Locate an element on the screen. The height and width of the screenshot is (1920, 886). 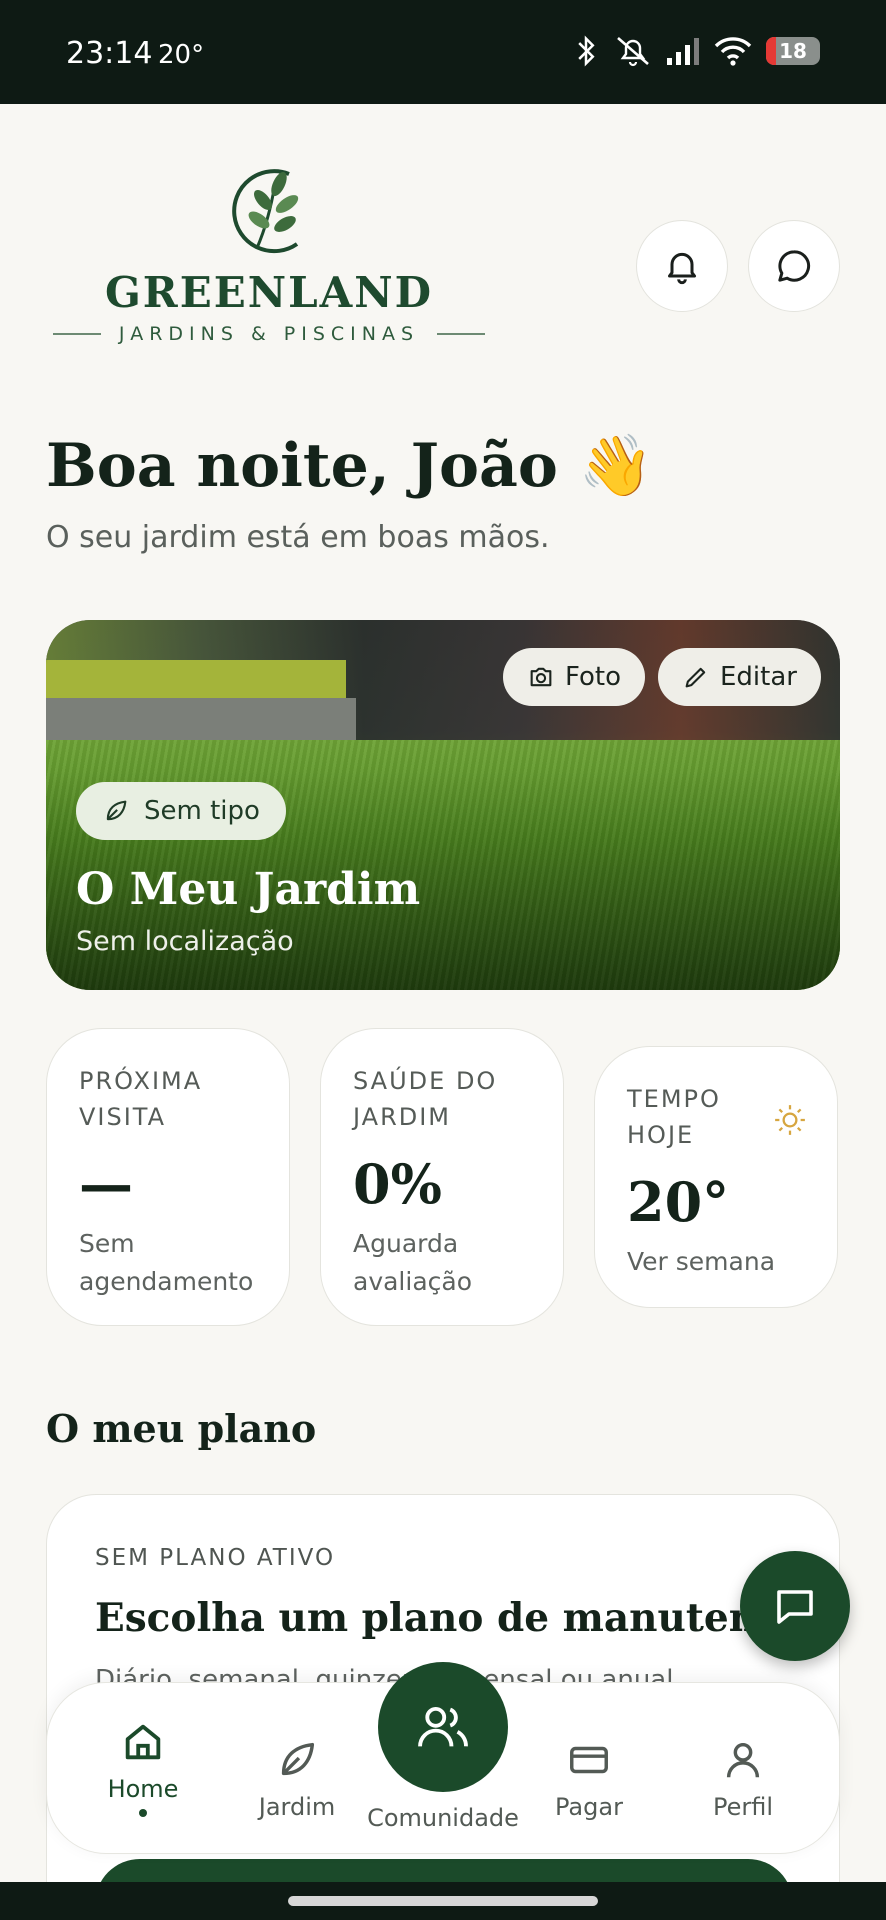
status-temperature: 20° is located at coordinates (181, 55).